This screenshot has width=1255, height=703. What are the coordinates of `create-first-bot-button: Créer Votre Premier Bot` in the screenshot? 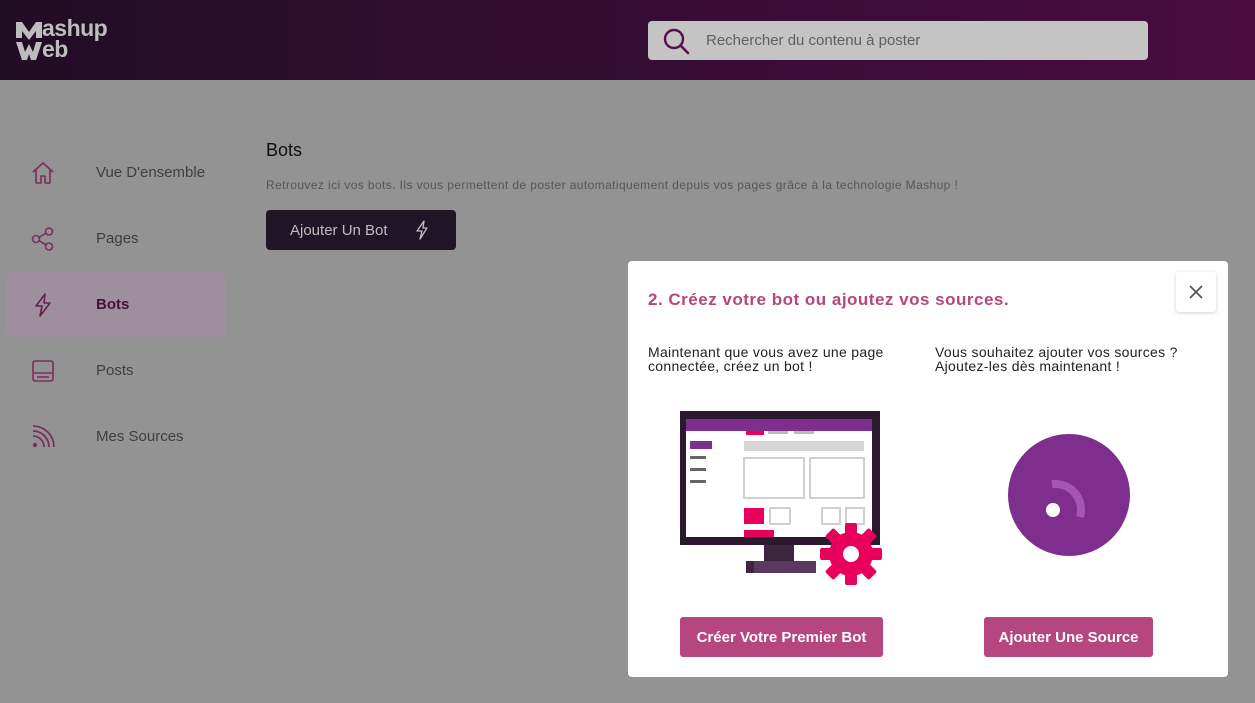 It's located at (781, 637).